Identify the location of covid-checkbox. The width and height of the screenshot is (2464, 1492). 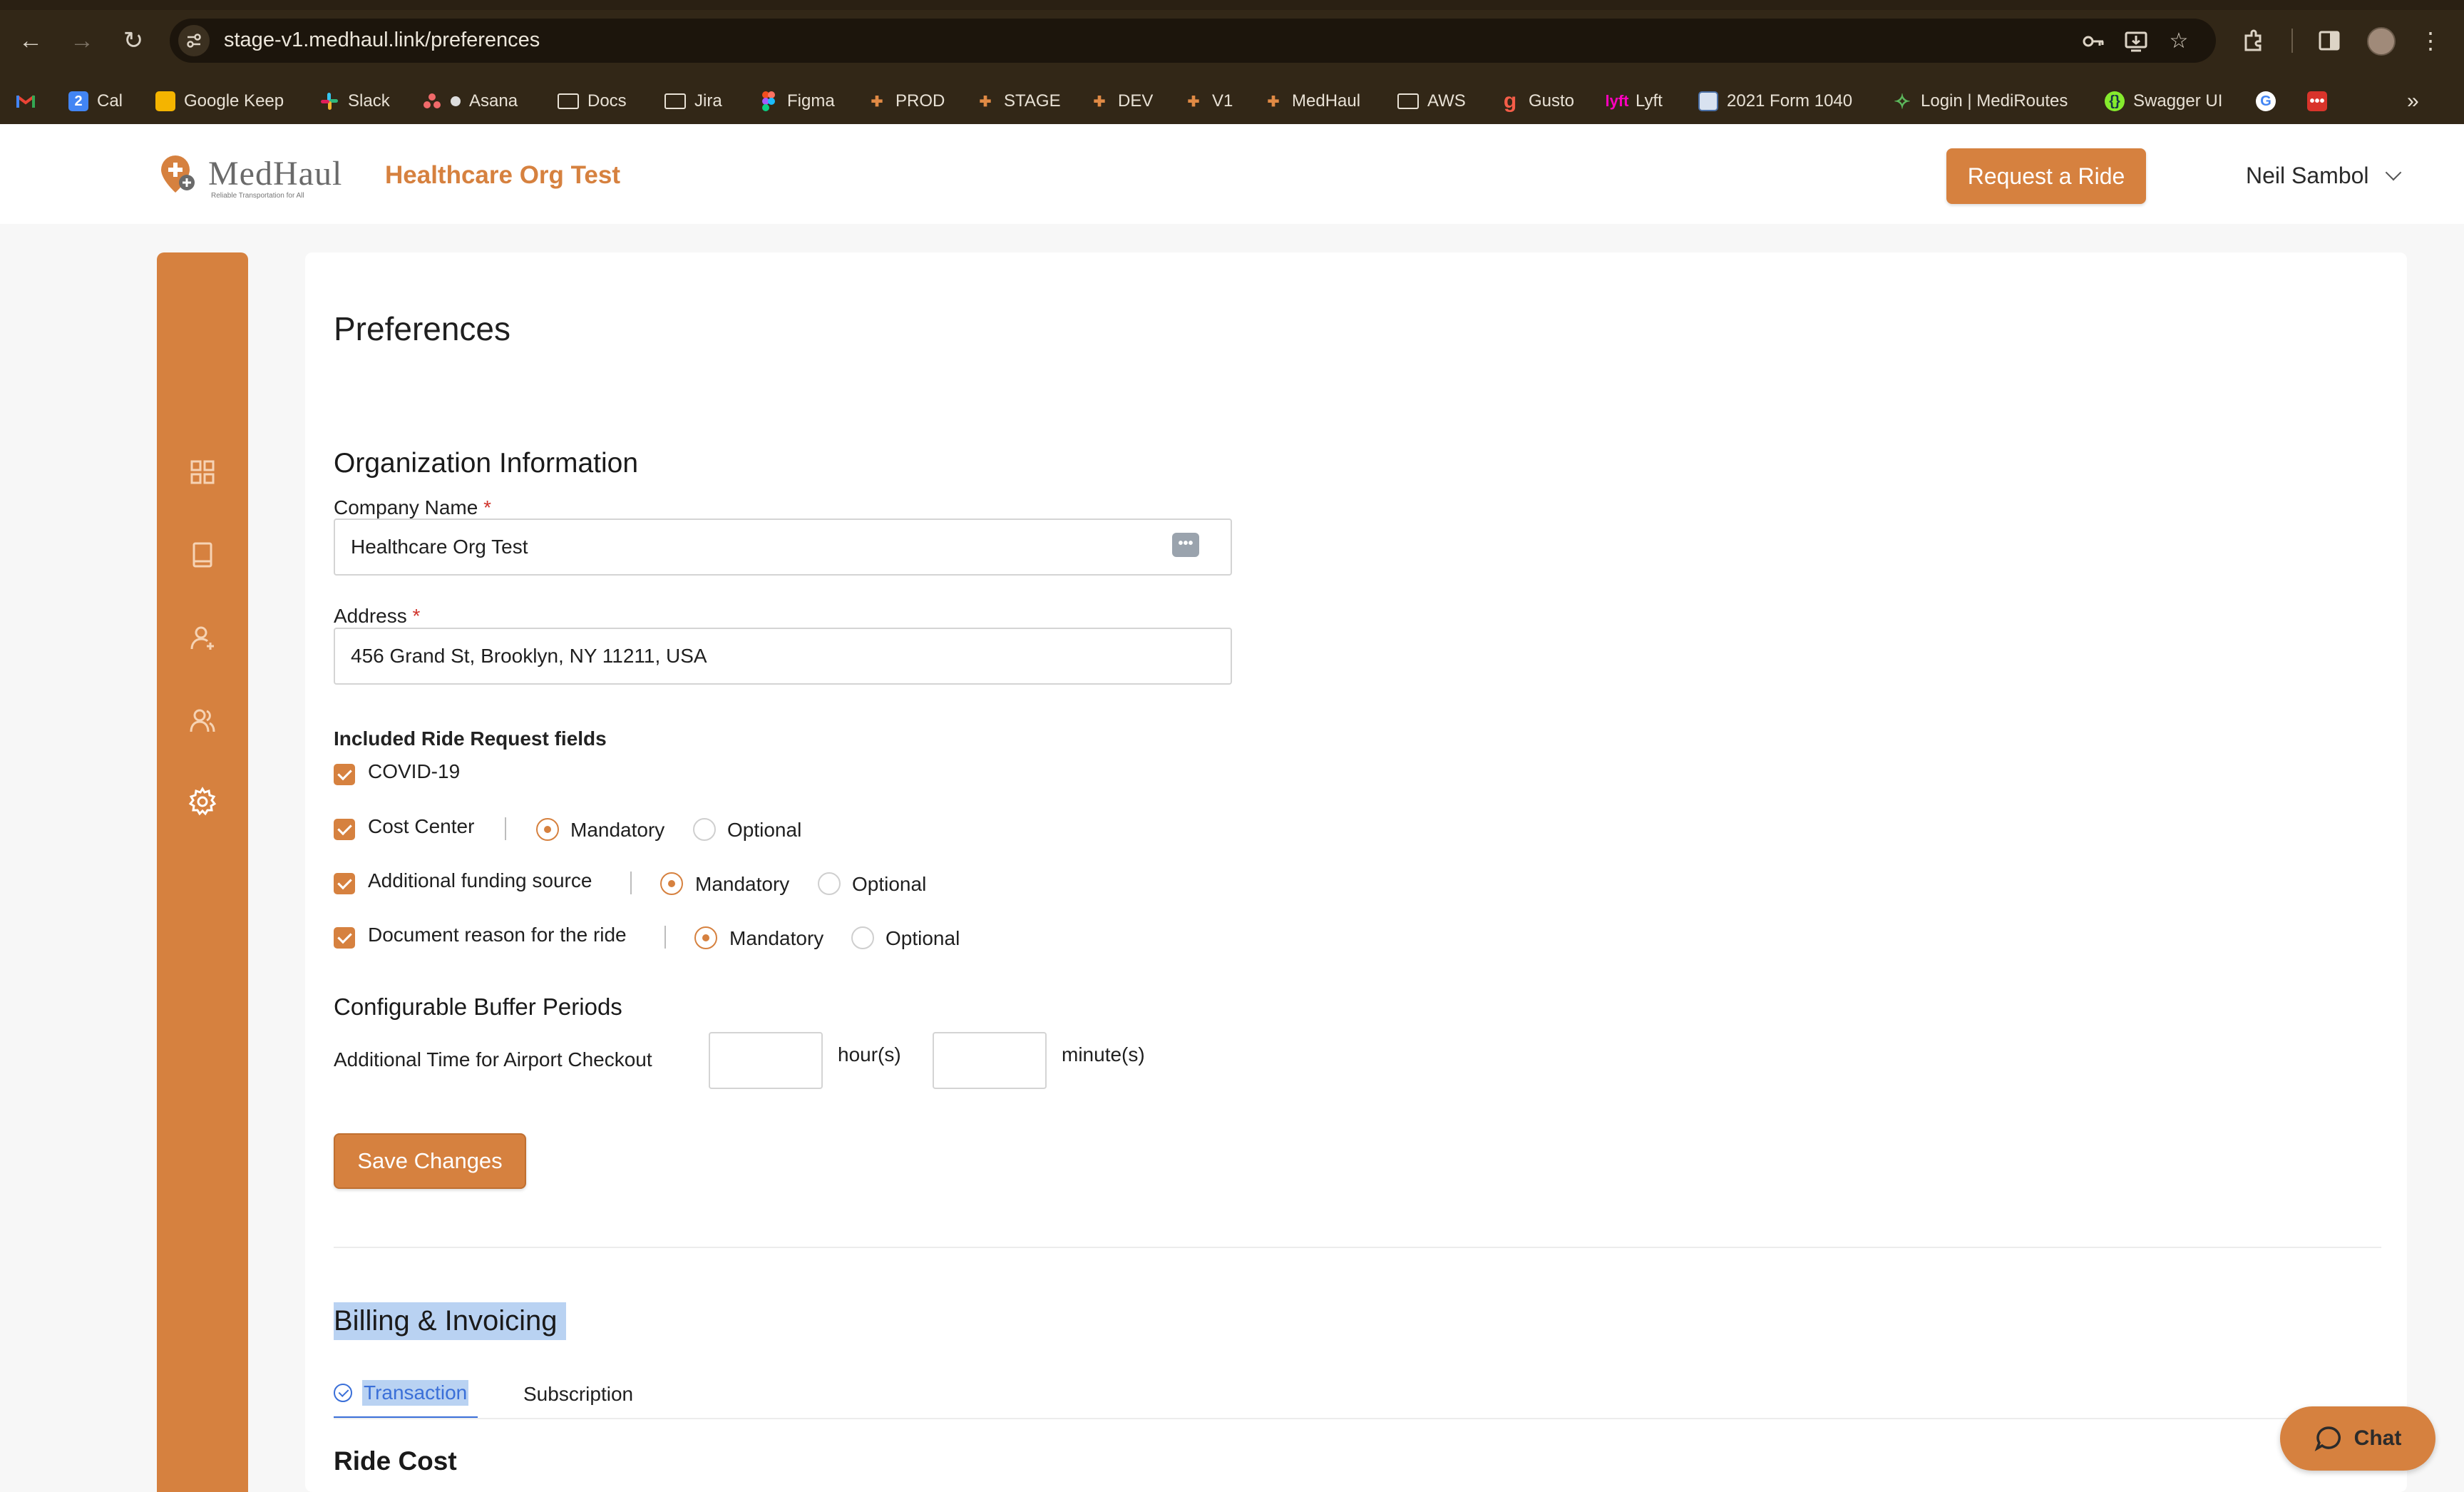
(344, 775).